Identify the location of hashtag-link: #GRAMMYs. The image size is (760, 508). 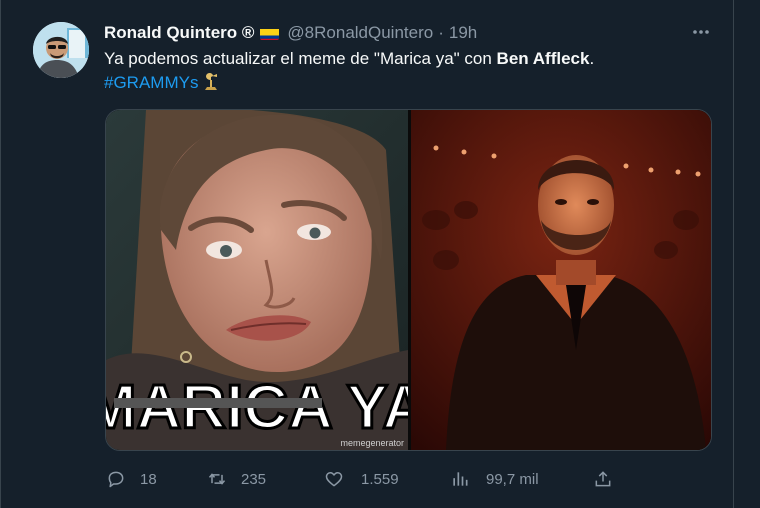
(151, 82).